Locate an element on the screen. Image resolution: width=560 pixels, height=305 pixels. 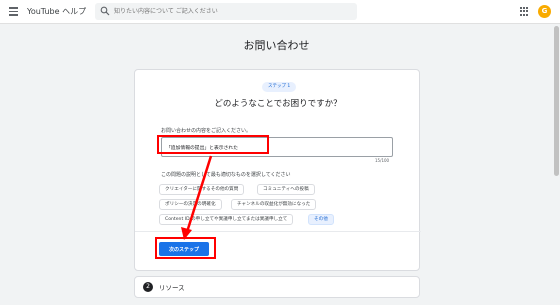
chip-content-id: Content ID の申し立てや異議申し立てまたは異議申し立て is located at coordinates (226, 219).